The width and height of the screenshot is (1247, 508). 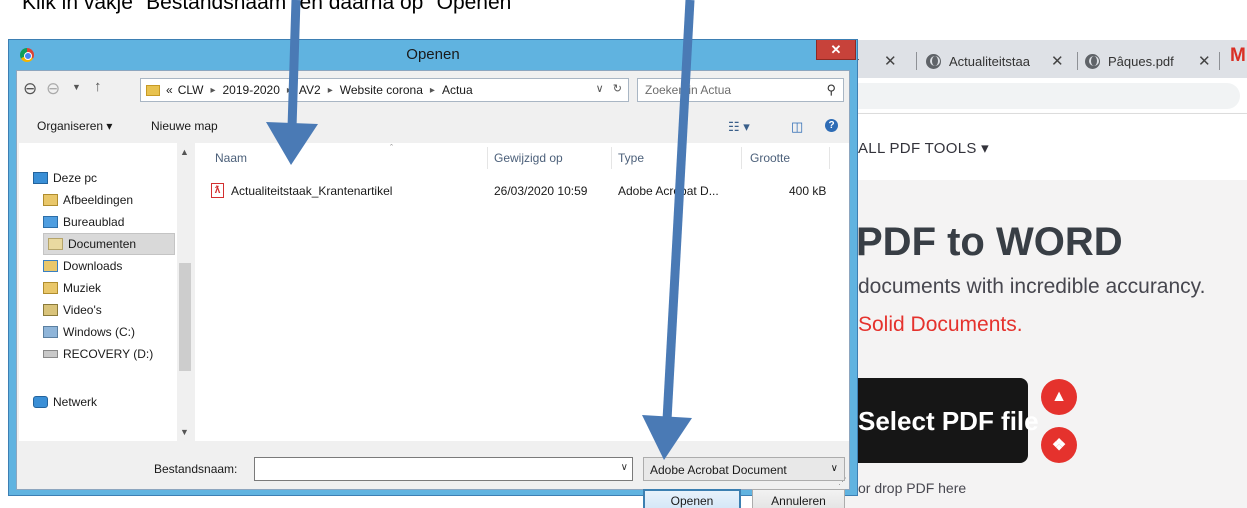 I want to click on nav-item-music: Muziek, so click(x=120, y=288).